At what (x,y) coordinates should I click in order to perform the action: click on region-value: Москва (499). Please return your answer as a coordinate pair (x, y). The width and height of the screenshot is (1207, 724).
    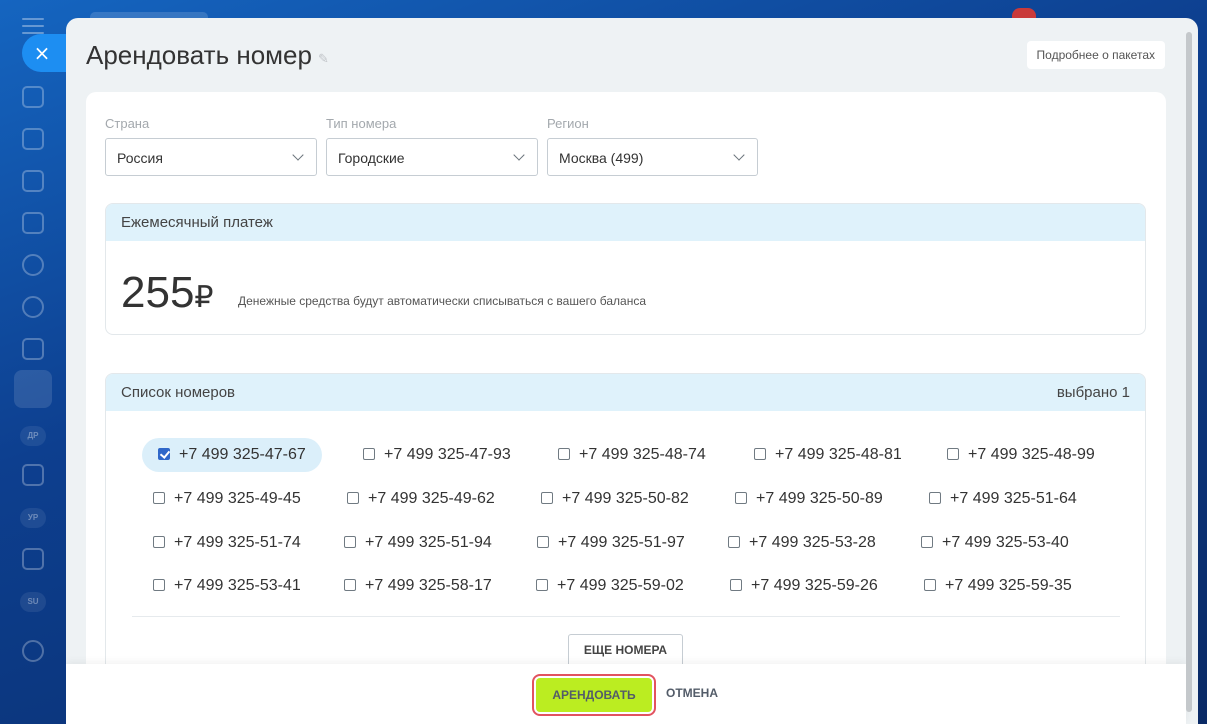
    Looking at the image, I should click on (601, 158).